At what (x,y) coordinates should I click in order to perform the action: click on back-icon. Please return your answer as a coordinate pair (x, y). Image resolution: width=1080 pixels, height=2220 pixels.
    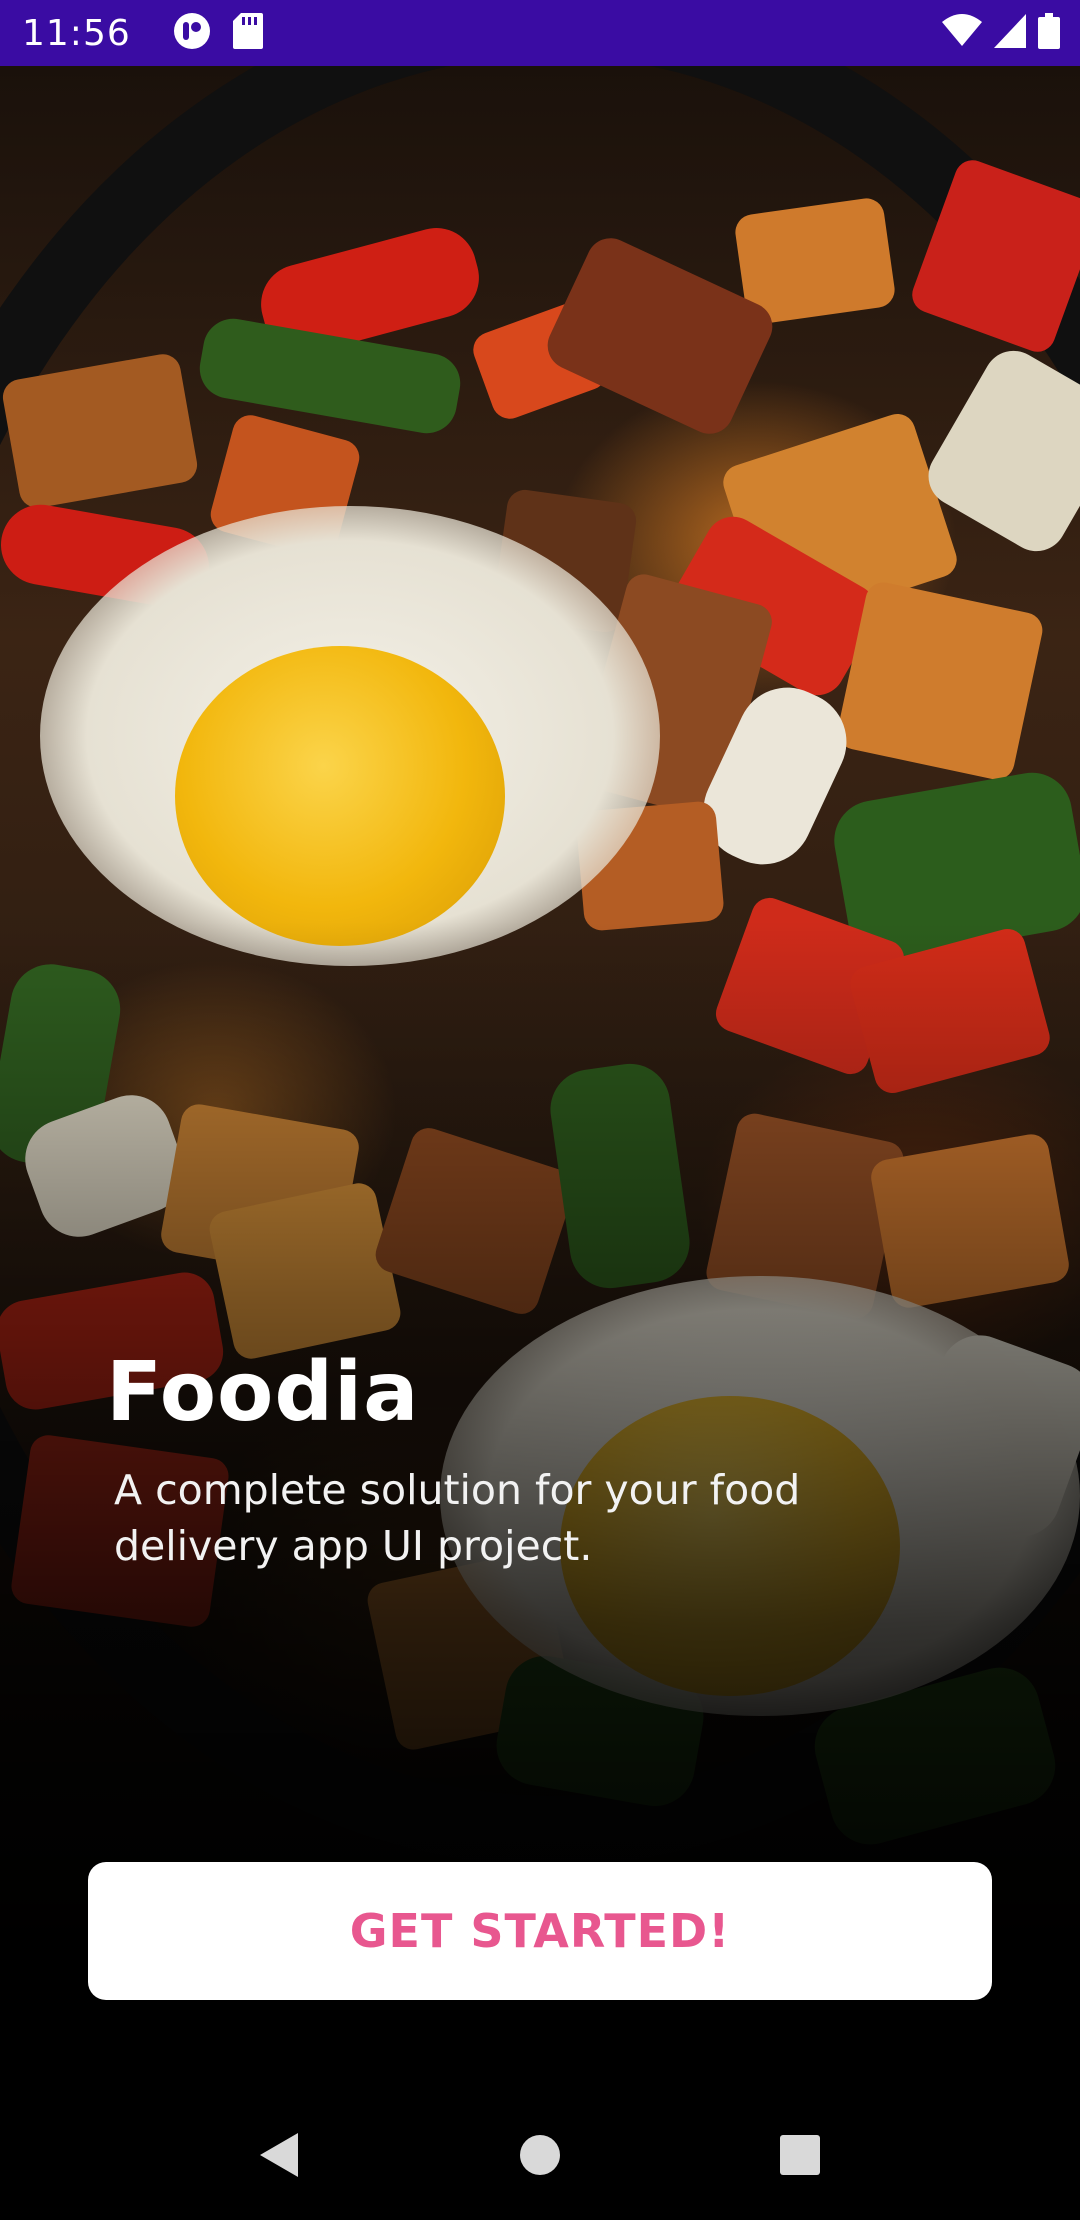
    Looking at the image, I should click on (280, 2155).